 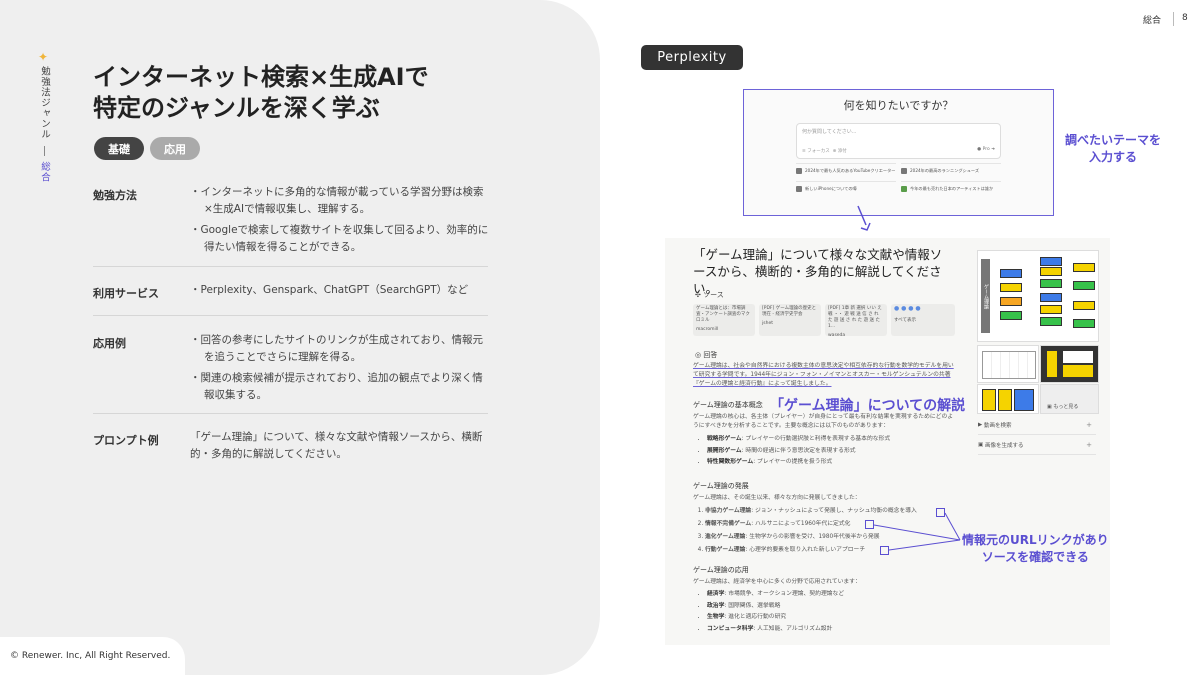 What do you see at coordinates (1038, 296) in the screenshot?
I see `diagram-image: ゲーム理論` at bounding box center [1038, 296].